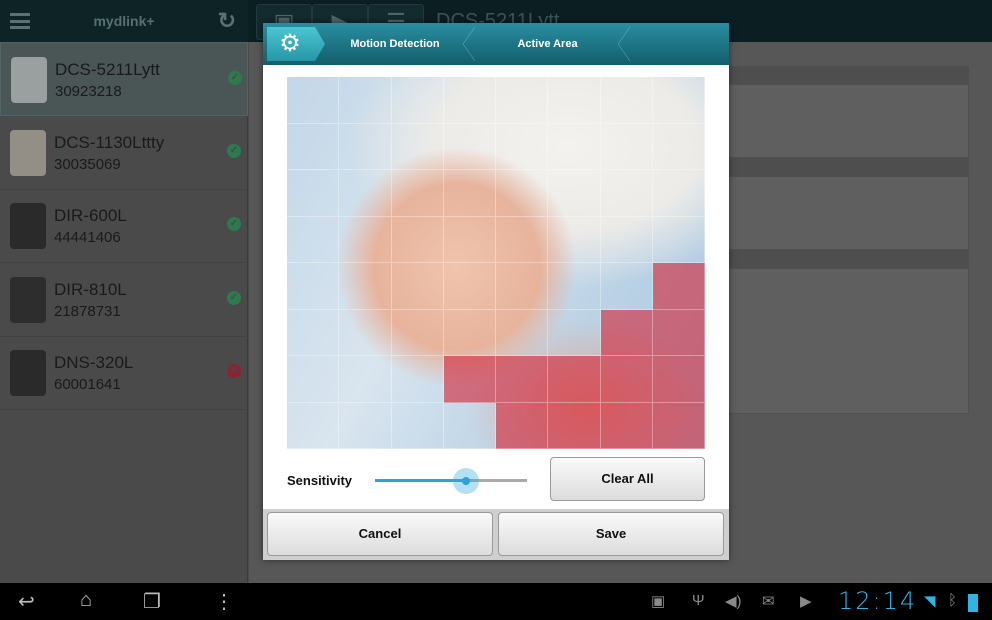  Describe the element at coordinates (395, 44) in the screenshot. I see `breadcrumb-motion-detection: Motion Detection` at that location.